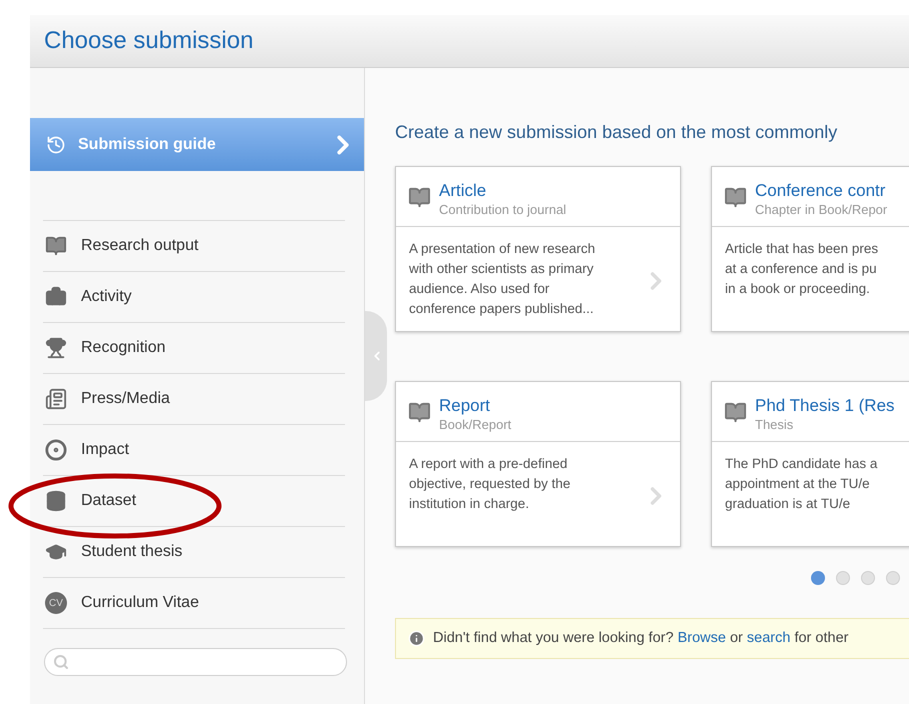  Describe the element at coordinates (489, 484) in the screenshot. I see `card-description: A report with a pre-defined objective, requested by the institution in charge.` at that location.